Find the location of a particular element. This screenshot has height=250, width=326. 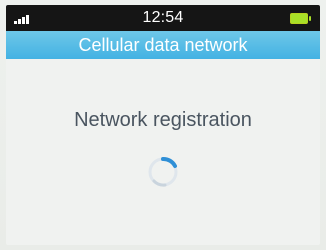

battery-full-icon is located at coordinates (300, 18).